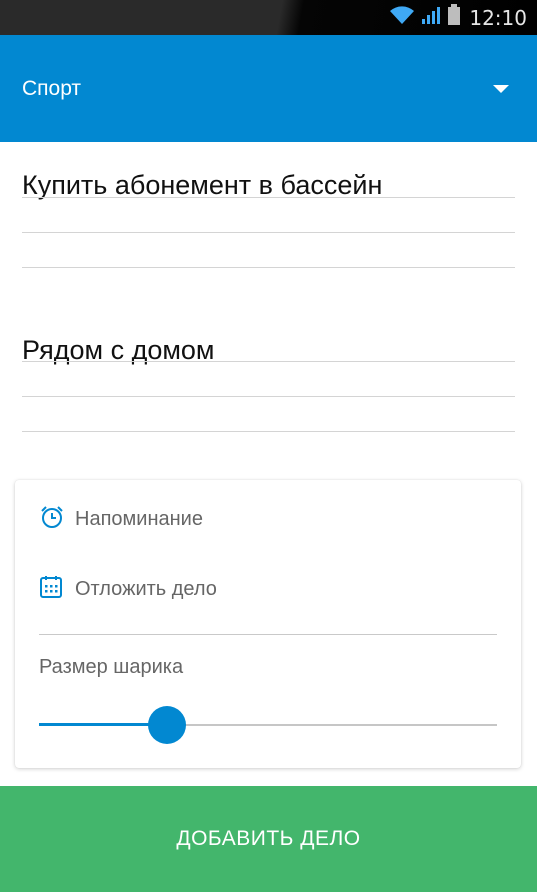 The height and width of the screenshot is (892, 537). I want to click on status-icons, so click(425, 17).